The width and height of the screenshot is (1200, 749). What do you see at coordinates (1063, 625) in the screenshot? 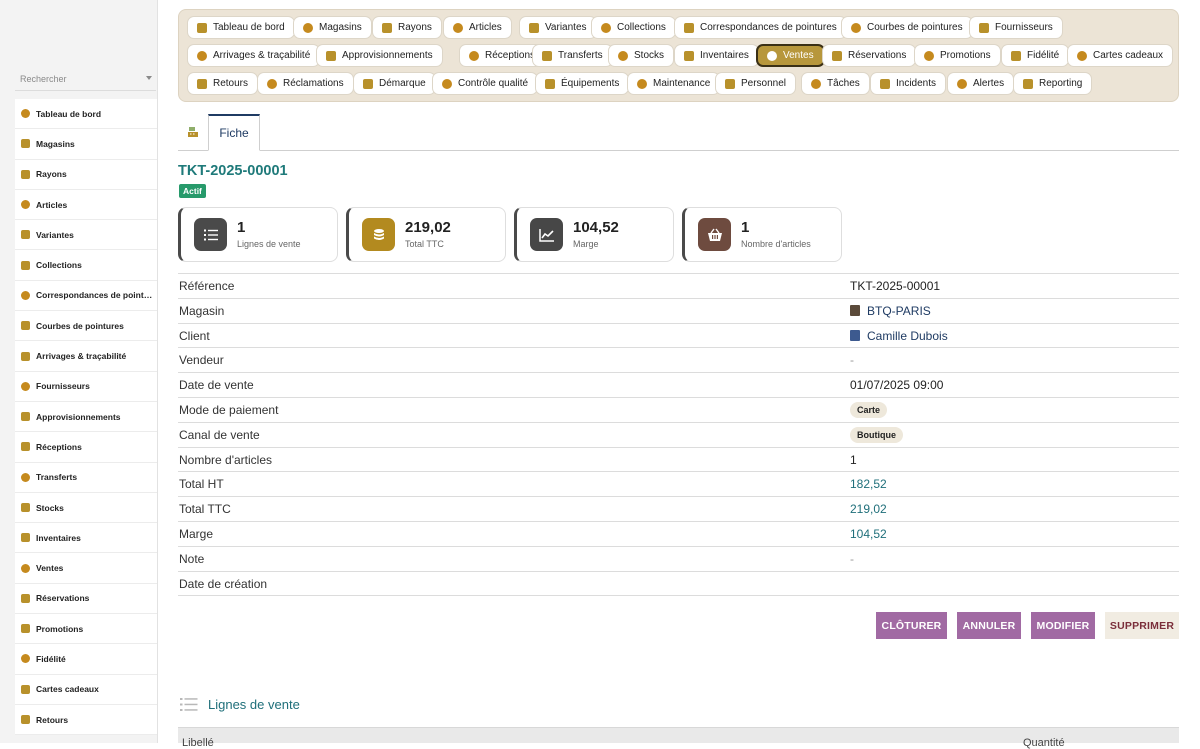
I see `modifier-button: MODIFIER` at bounding box center [1063, 625].